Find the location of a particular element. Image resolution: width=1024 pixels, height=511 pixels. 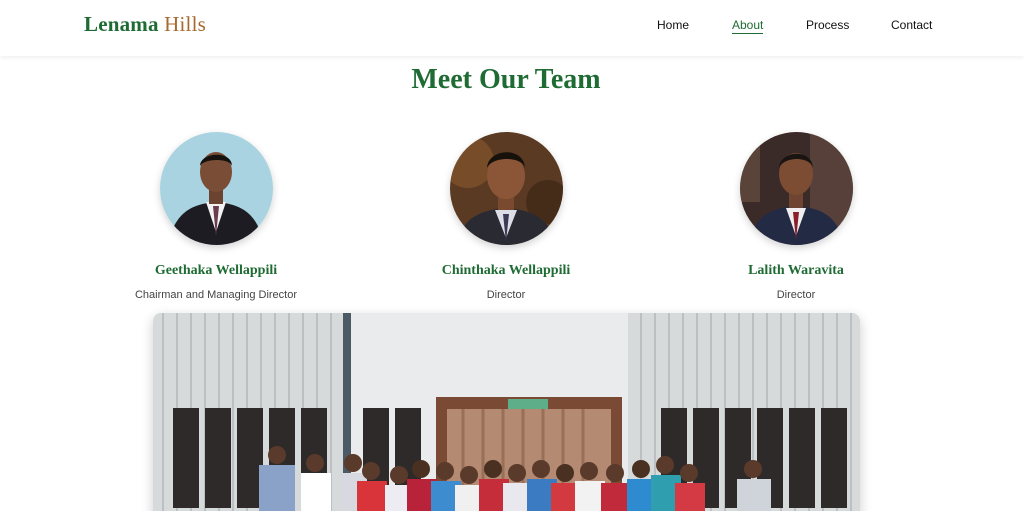

team-member-card: Chinthaka Wellappili Director is located at coordinates (506, 216).